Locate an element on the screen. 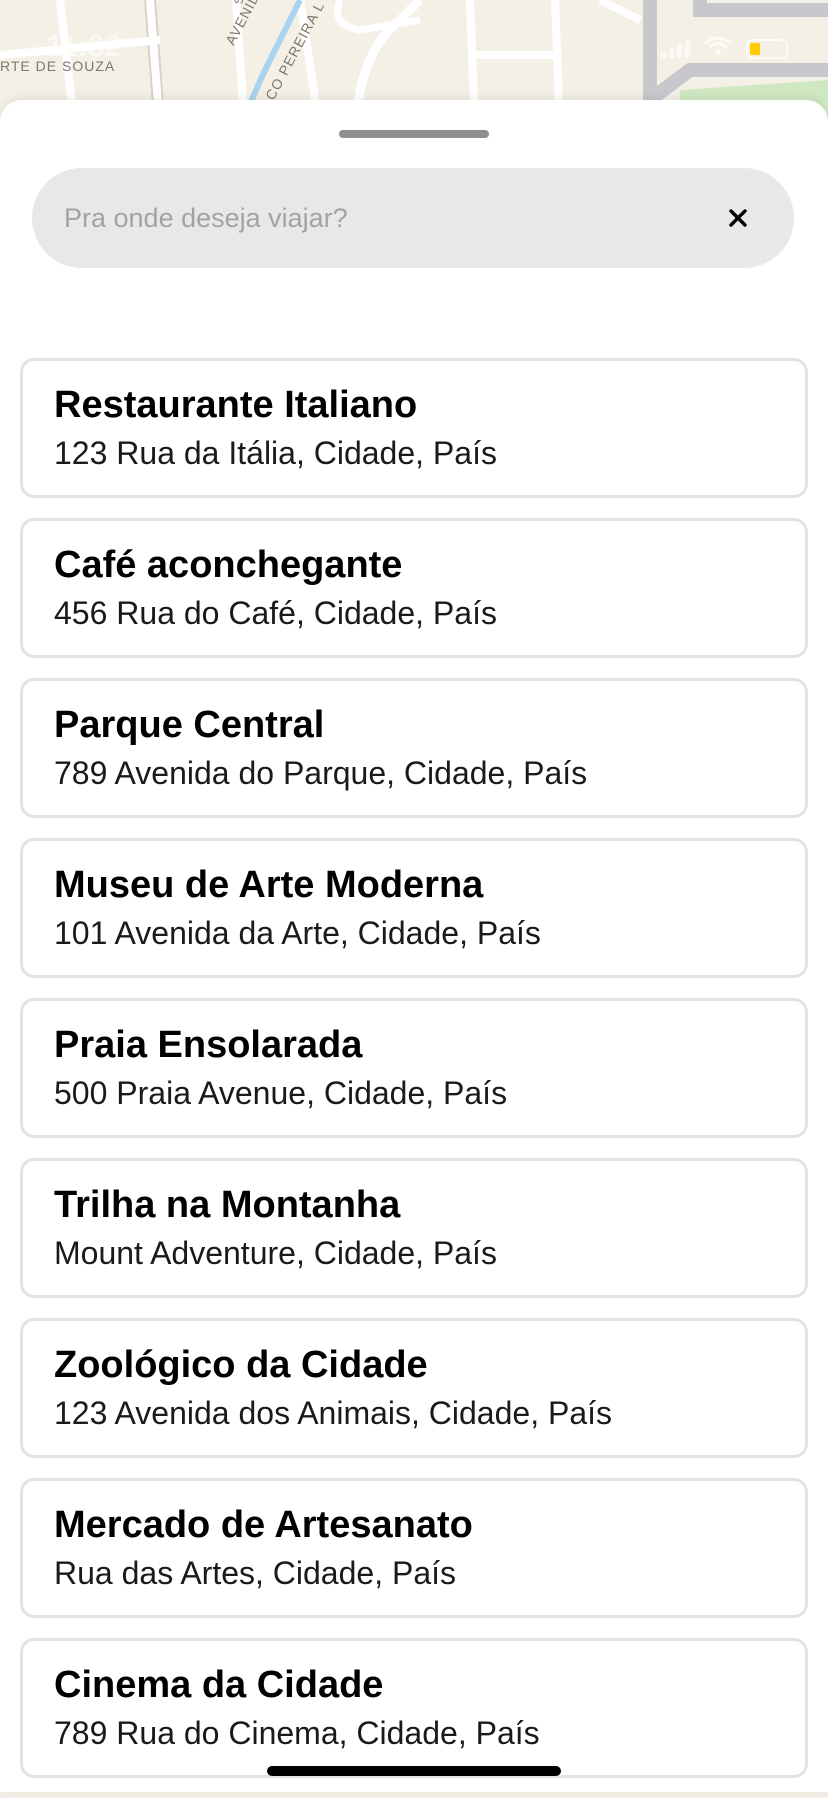  place-name: Cinema da Cidade is located at coordinates (219, 1685).